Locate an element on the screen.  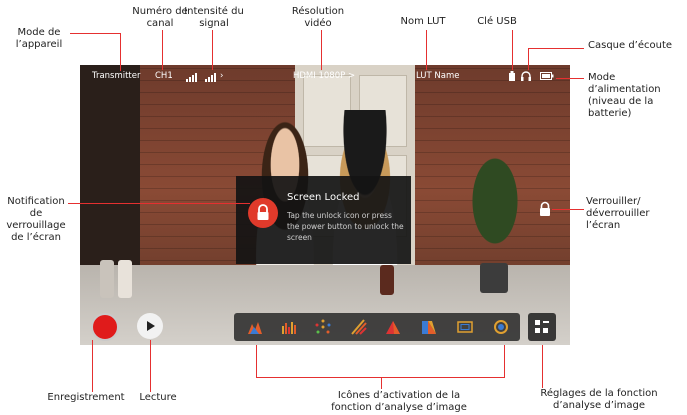
label-device-mode: Mode de l’appareil is located at coordinates (39, 38).